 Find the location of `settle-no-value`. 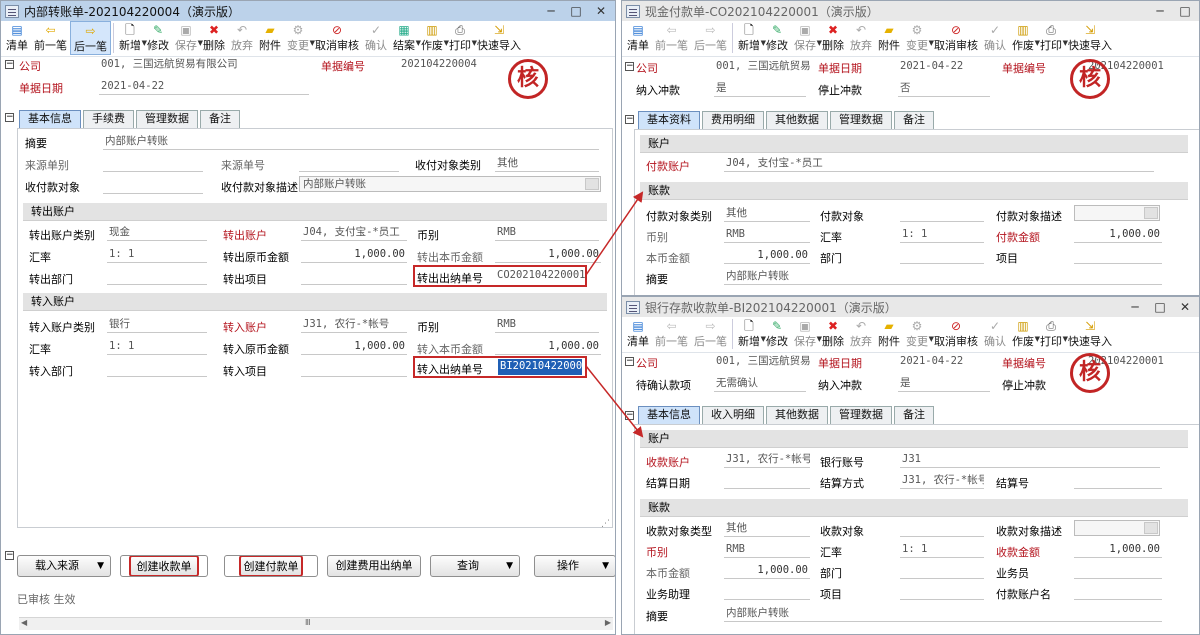

settle-no-value is located at coordinates (1118, 481).